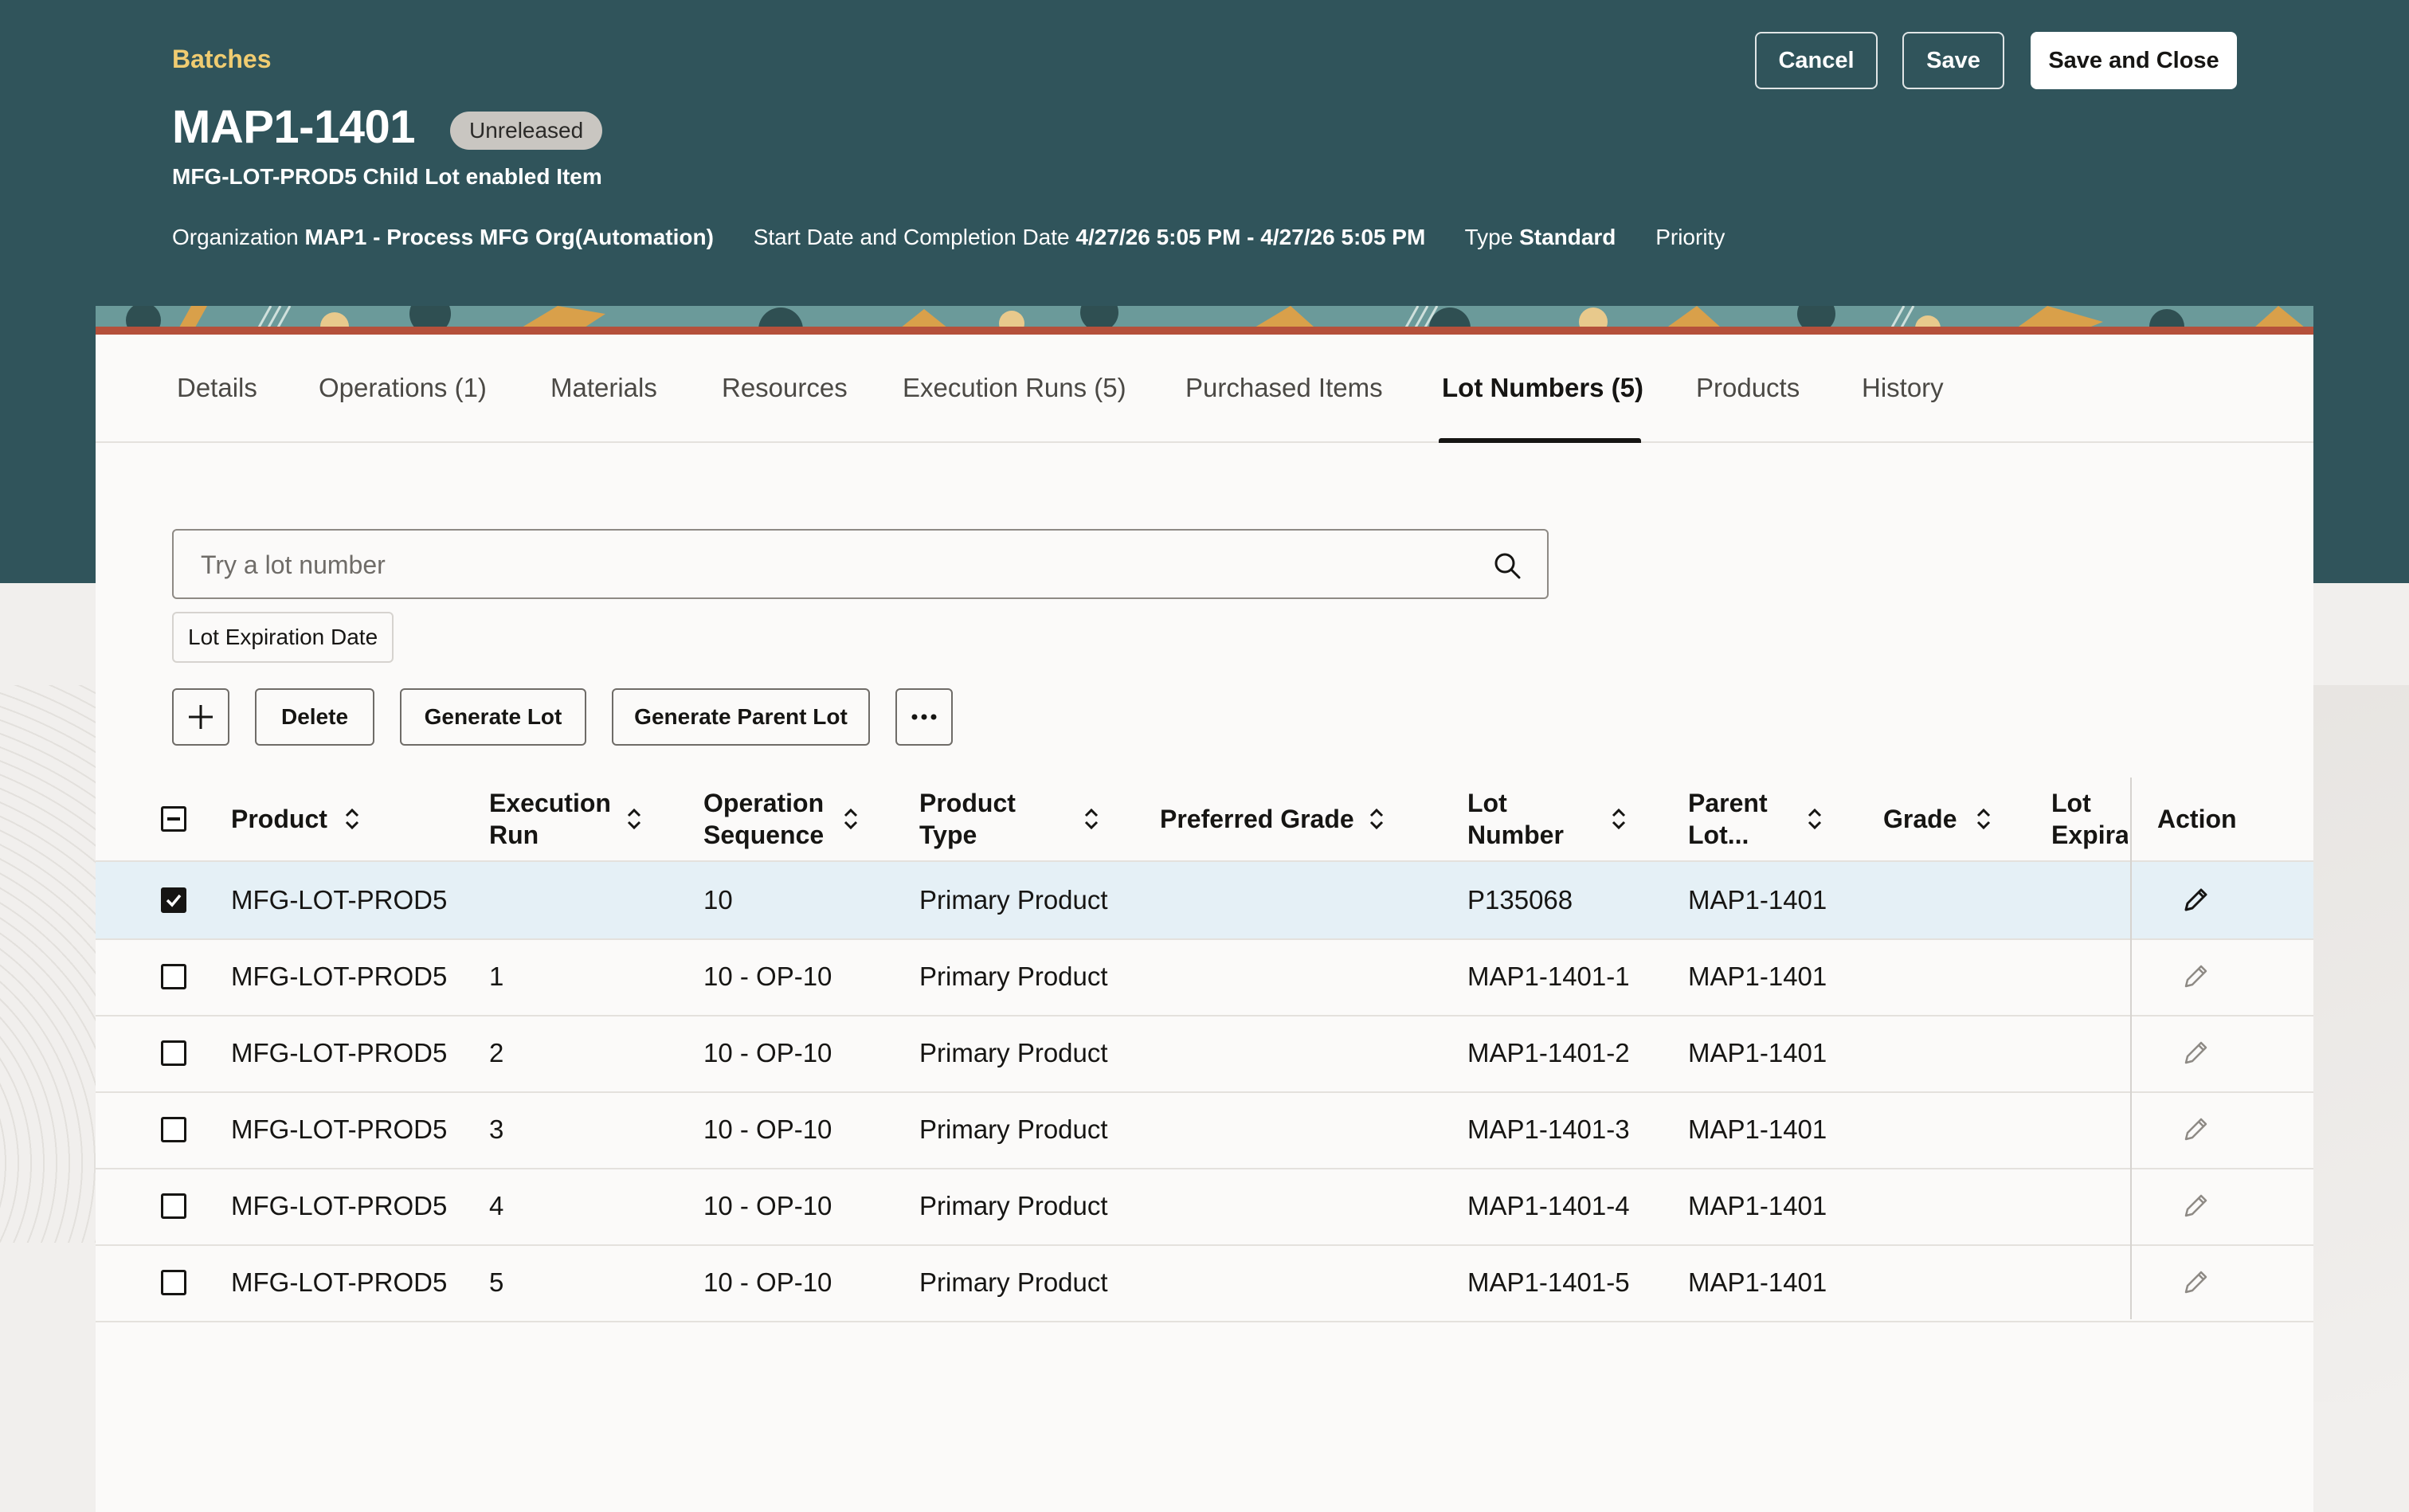  What do you see at coordinates (1816, 61) in the screenshot?
I see `cancel-button: Cancel` at bounding box center [1816, 61].